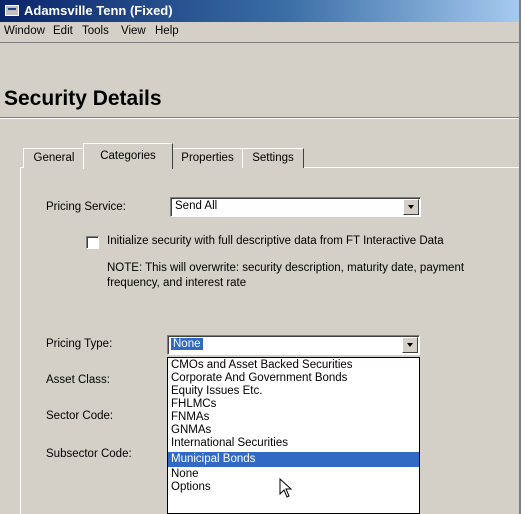 This screenshot has width=526, height=514. Describe the element at coordinates (259, 11) in the screenshot. I see `title-bar: Adamsville Tenn (Fixed)` at that location.